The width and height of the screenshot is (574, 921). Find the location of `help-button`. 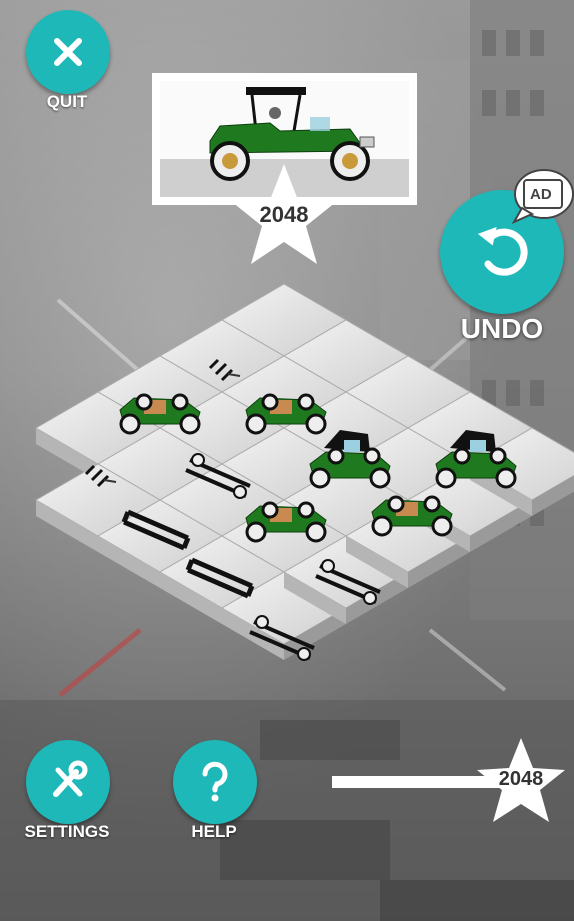

help-button is located at coordinates (215, 782).